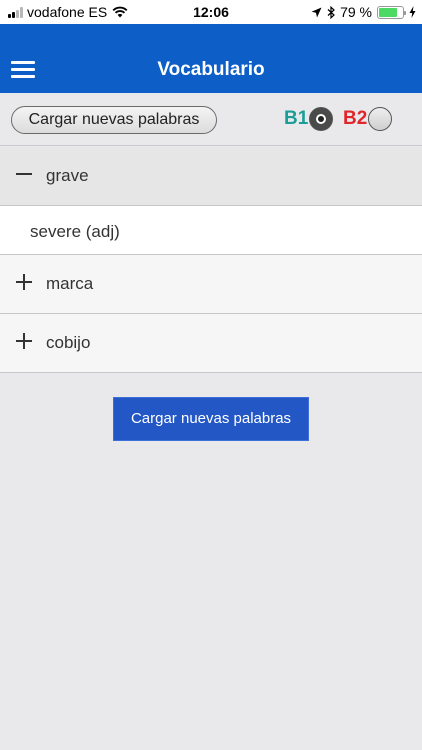 This screenshot has width=422, height=750. I want to click on word-row-grave: grave, so click(211, 176).